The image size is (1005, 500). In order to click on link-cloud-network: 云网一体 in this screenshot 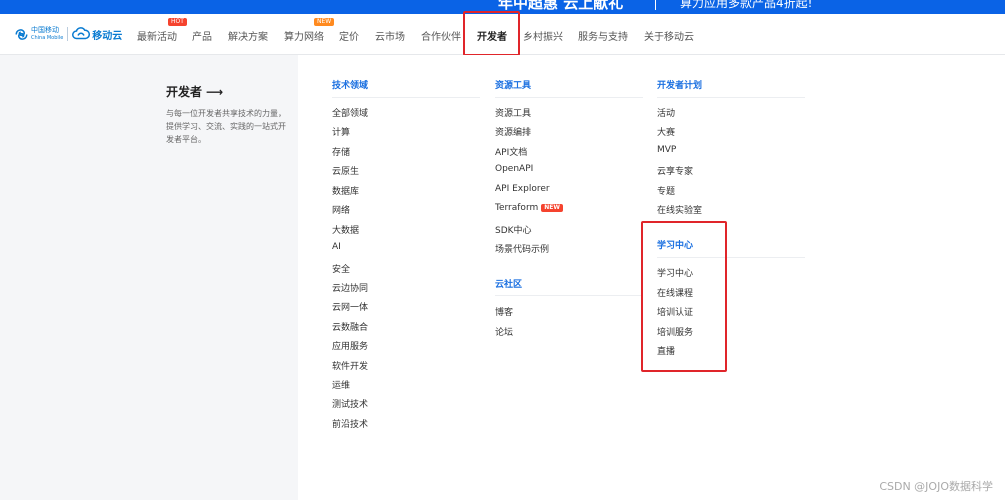, I will do `click(350, 306)`.